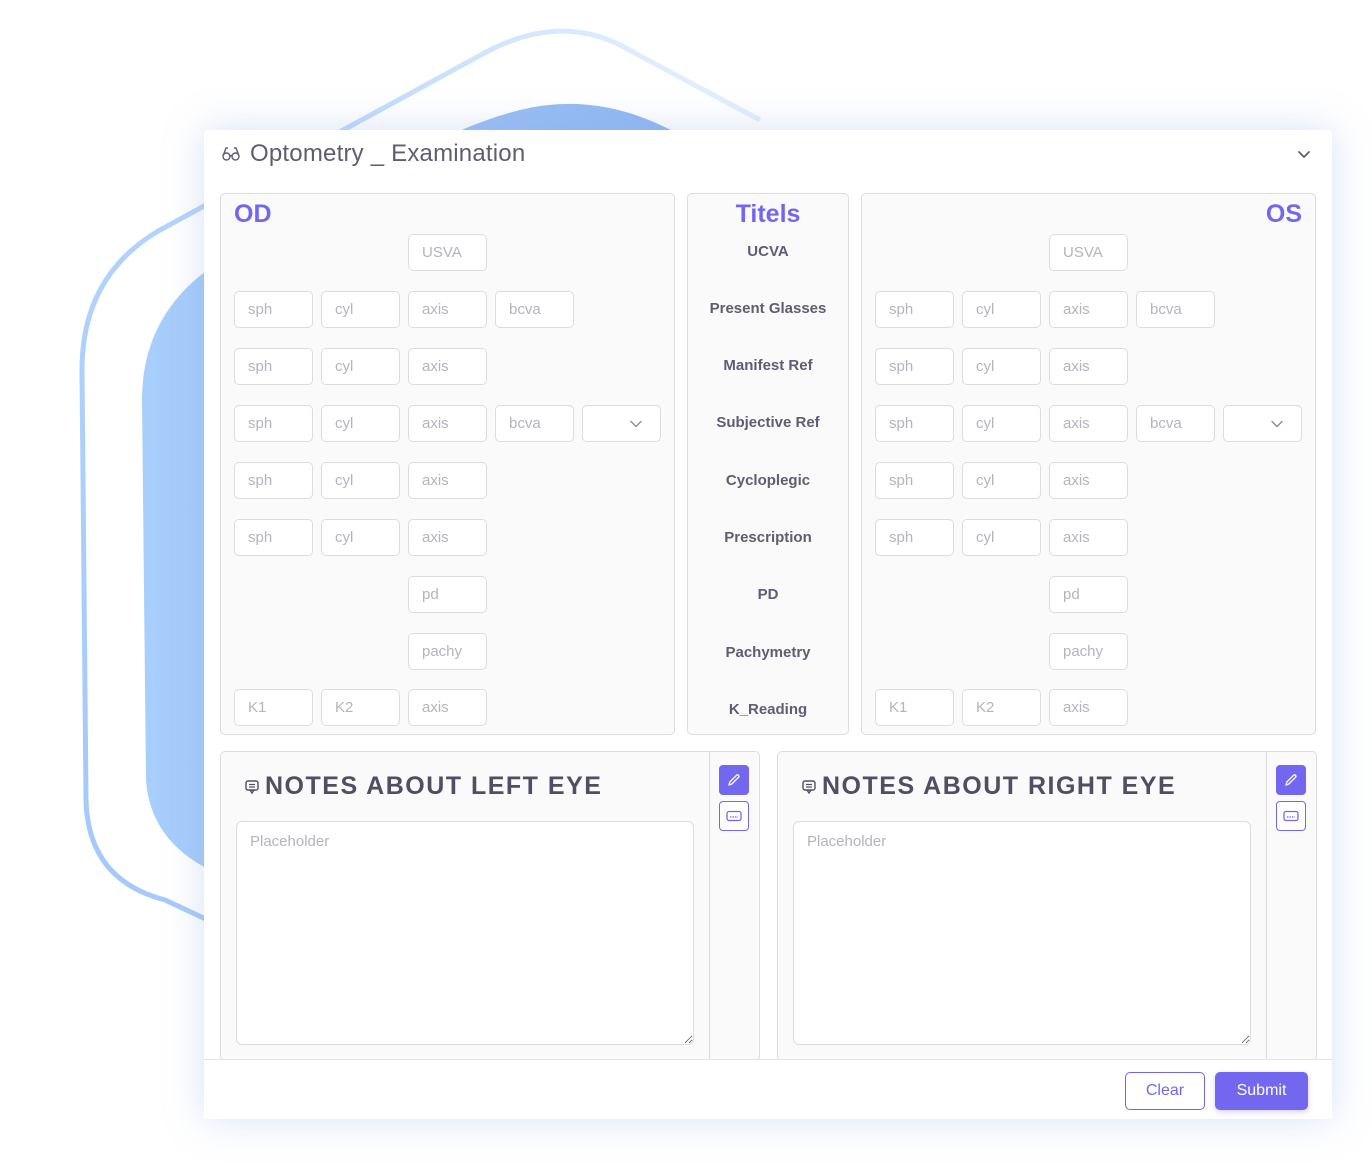  What do you see at coordinates (768, 594) in the screenshot?
I see `titel-pd: PD` at bounding box center [768, 594].